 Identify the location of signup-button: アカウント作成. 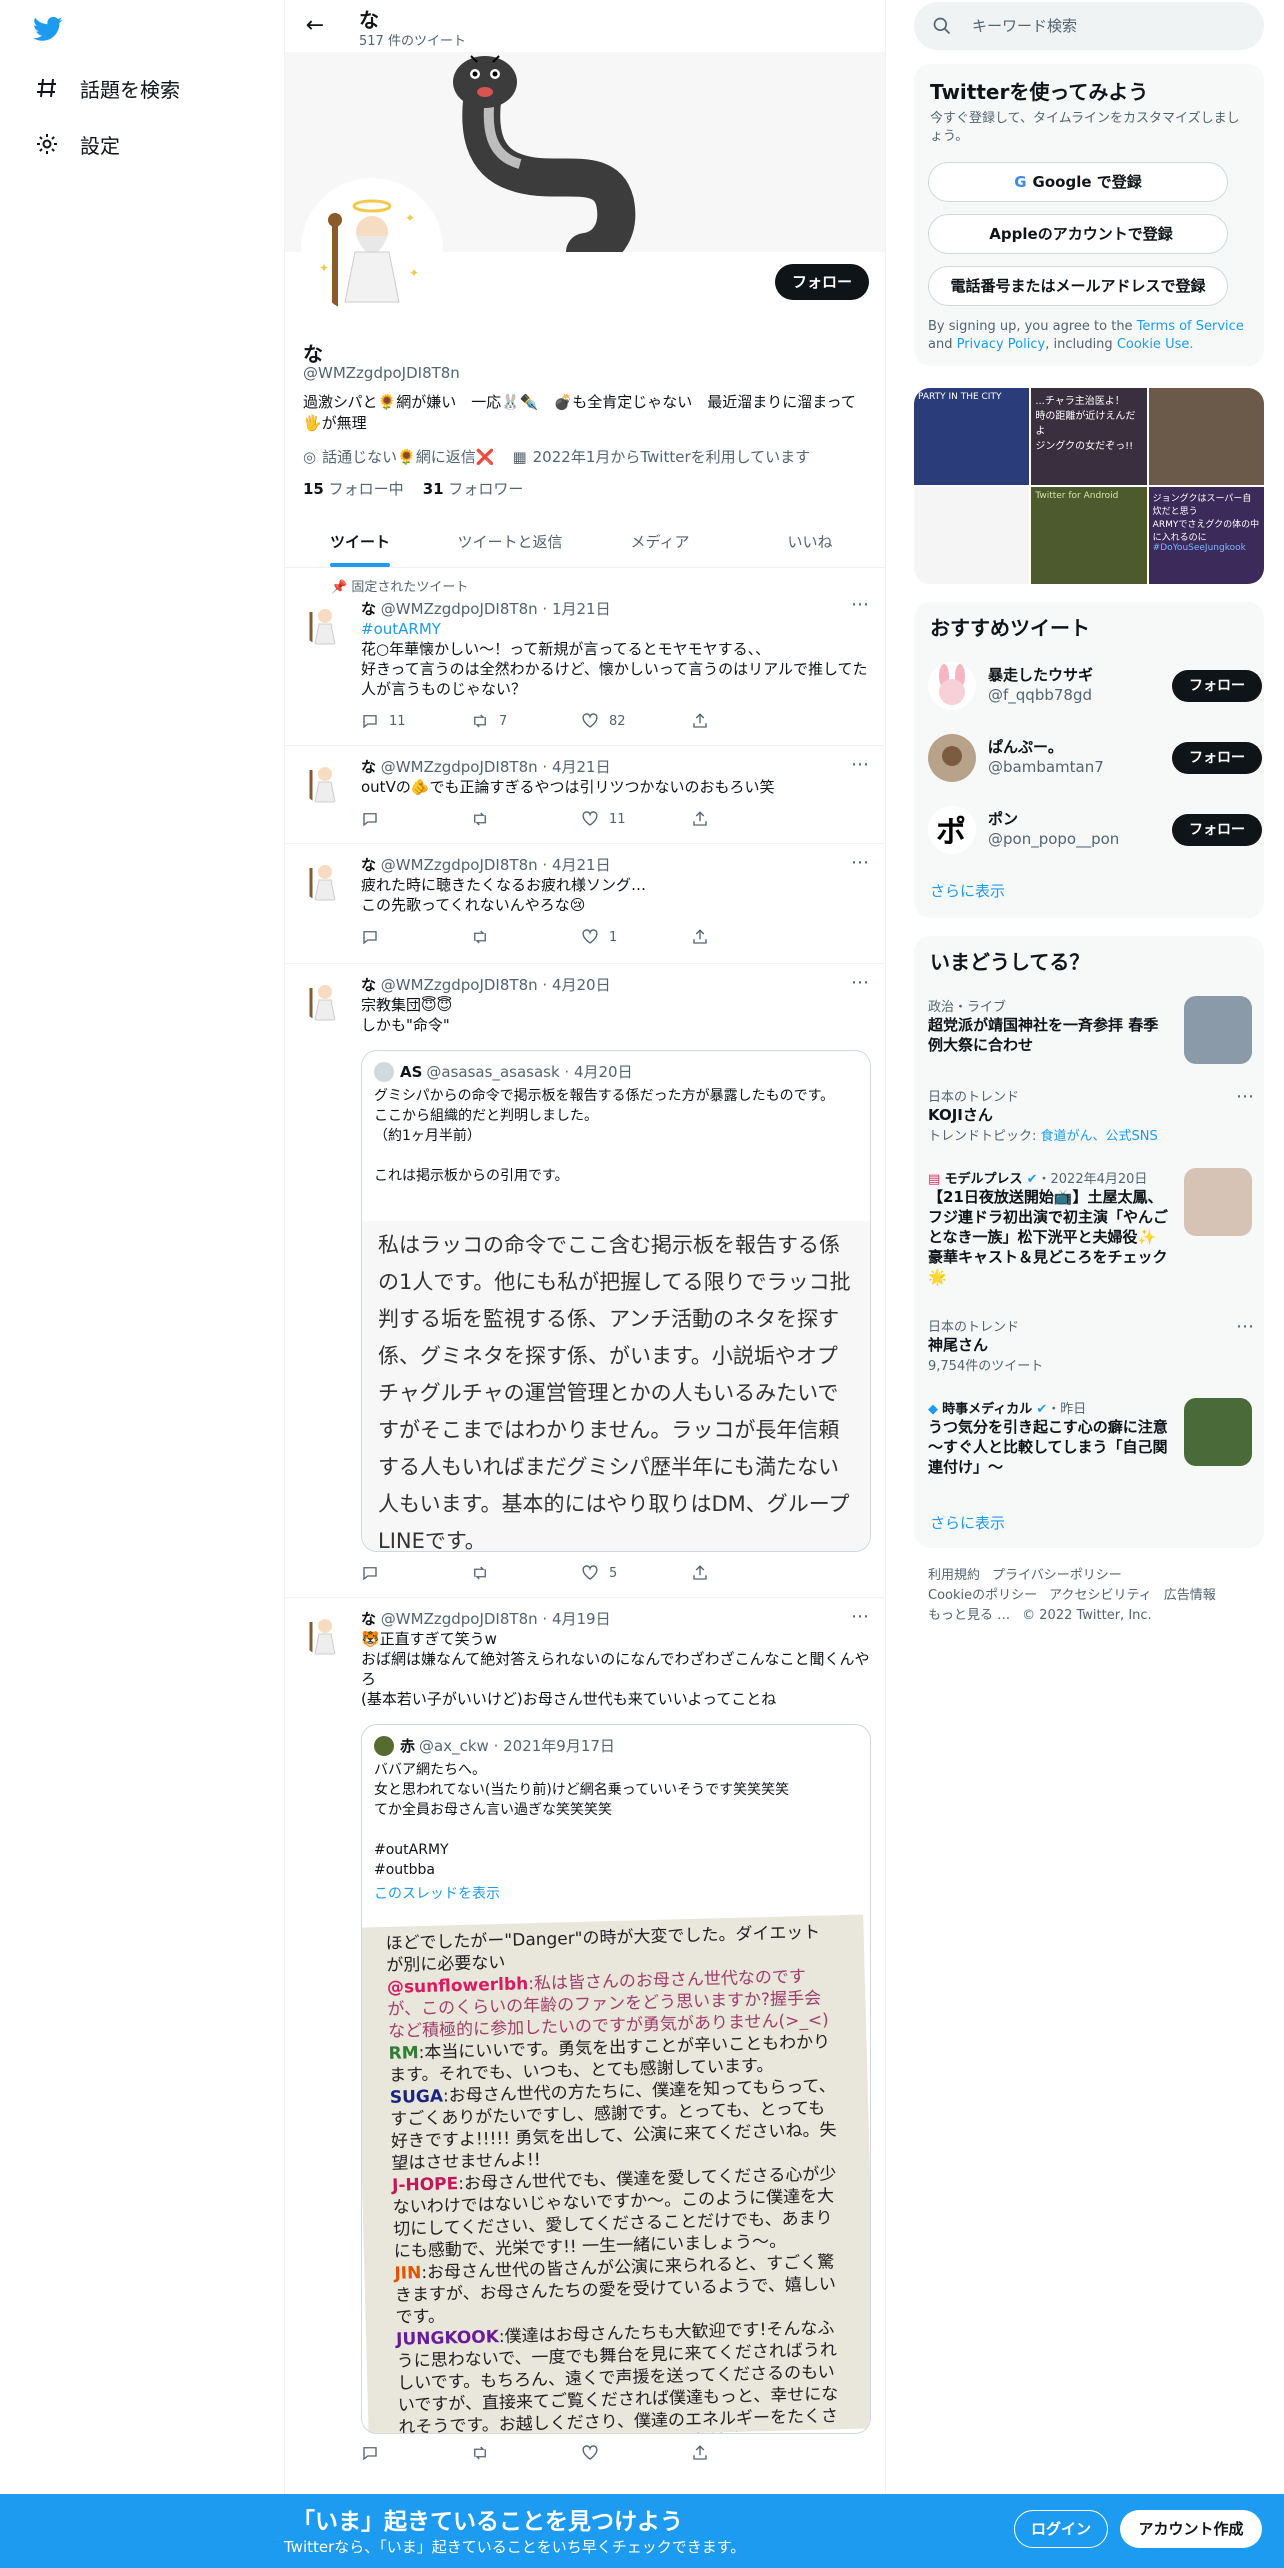
(1191, 2529).